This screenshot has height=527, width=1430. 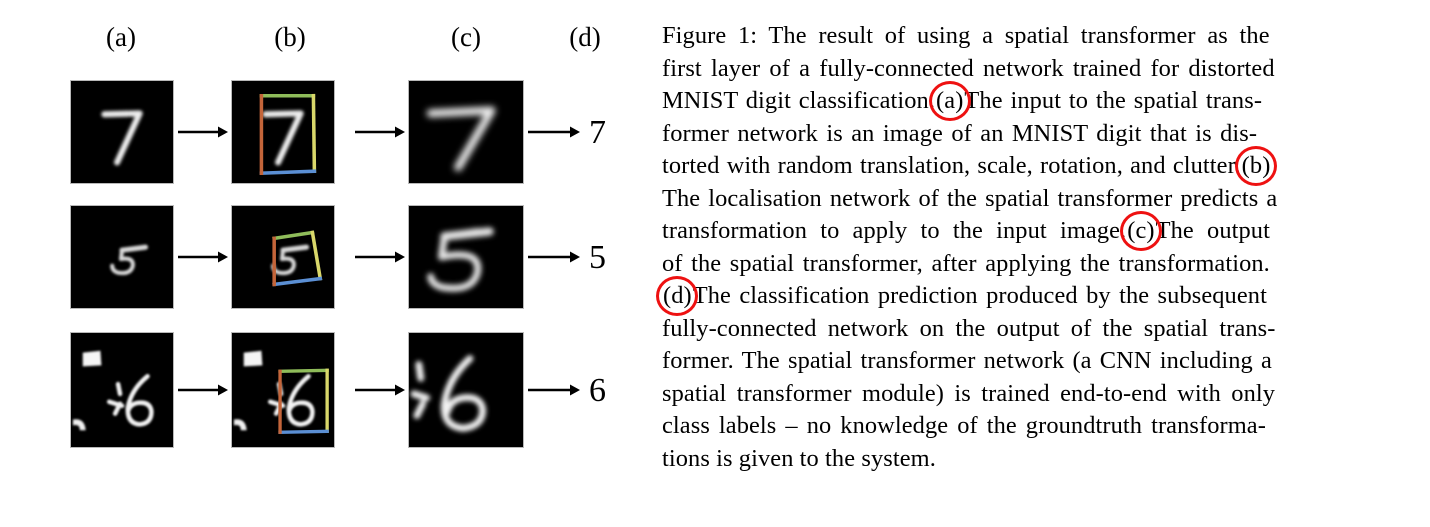 I want to click on prediction-row-1: 7, so click(x=597, y=132).